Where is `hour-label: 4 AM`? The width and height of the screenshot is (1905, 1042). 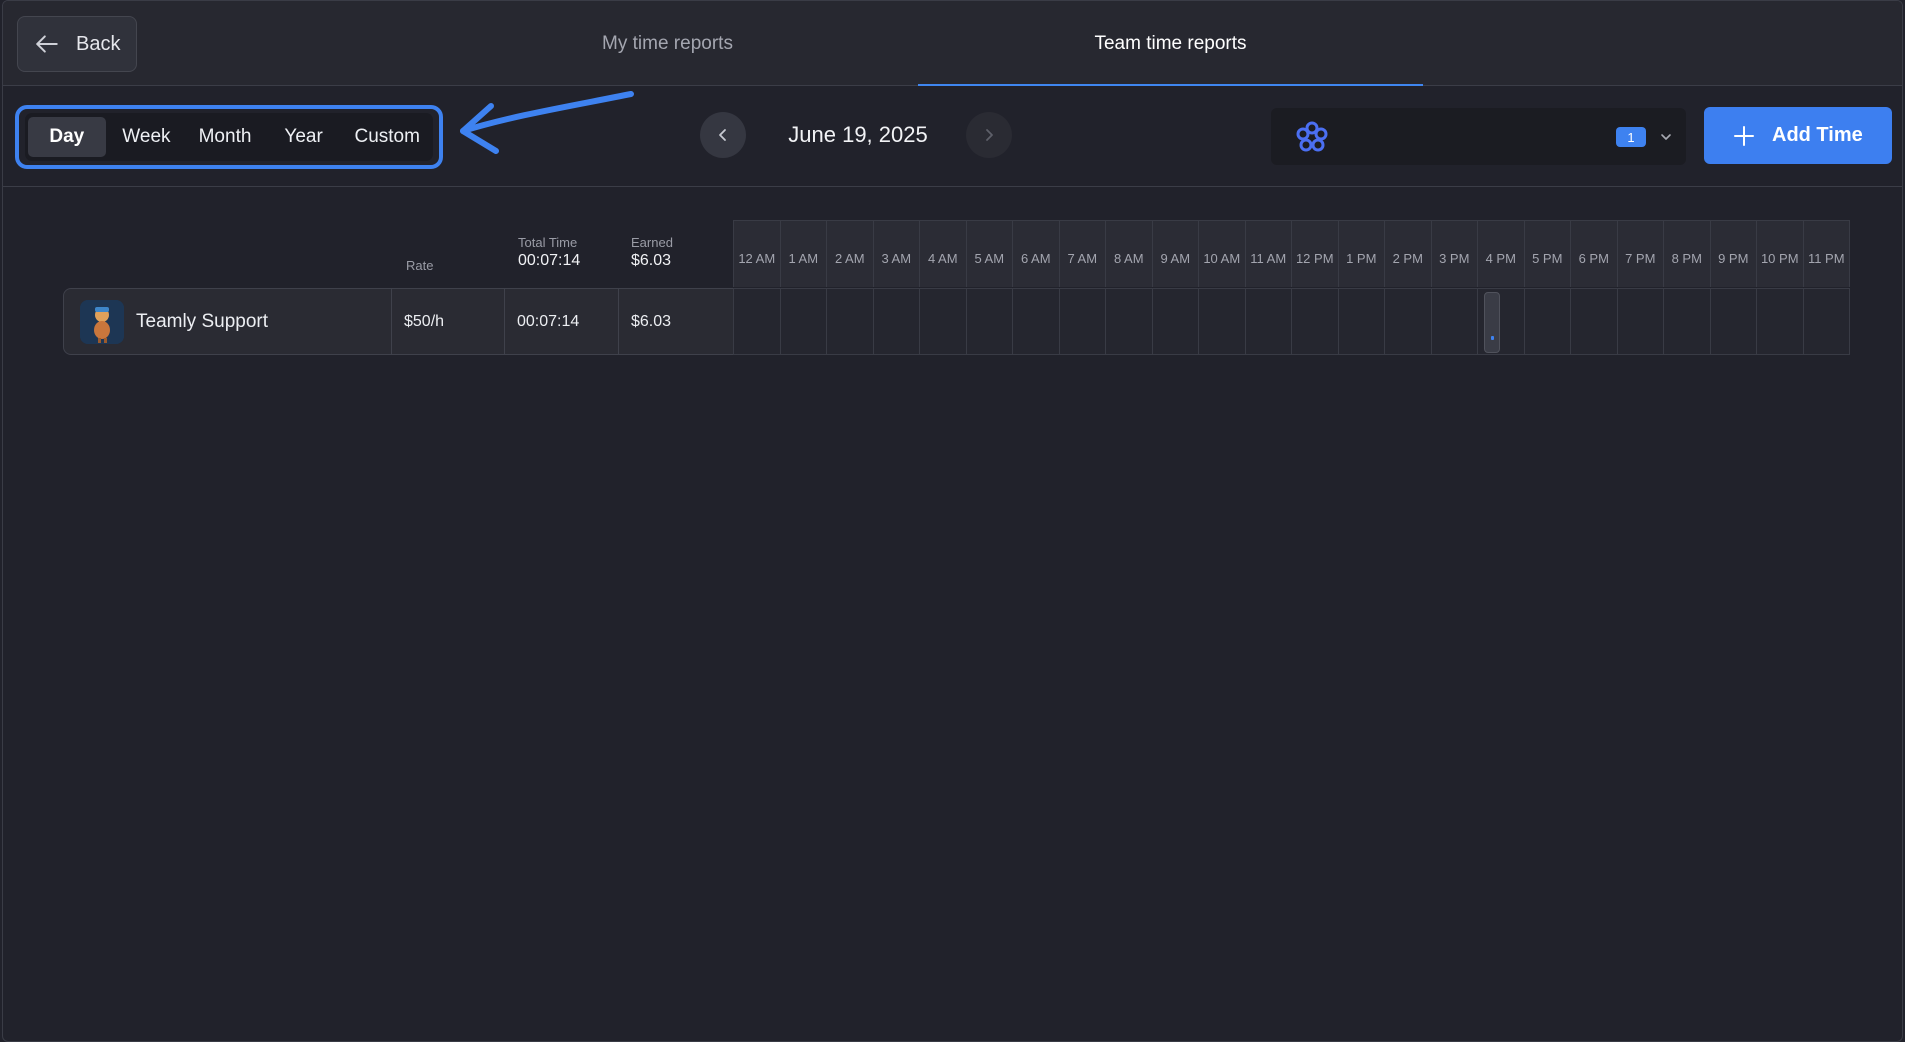 hour-label: 4 AM is located at coordinates (943, 254).